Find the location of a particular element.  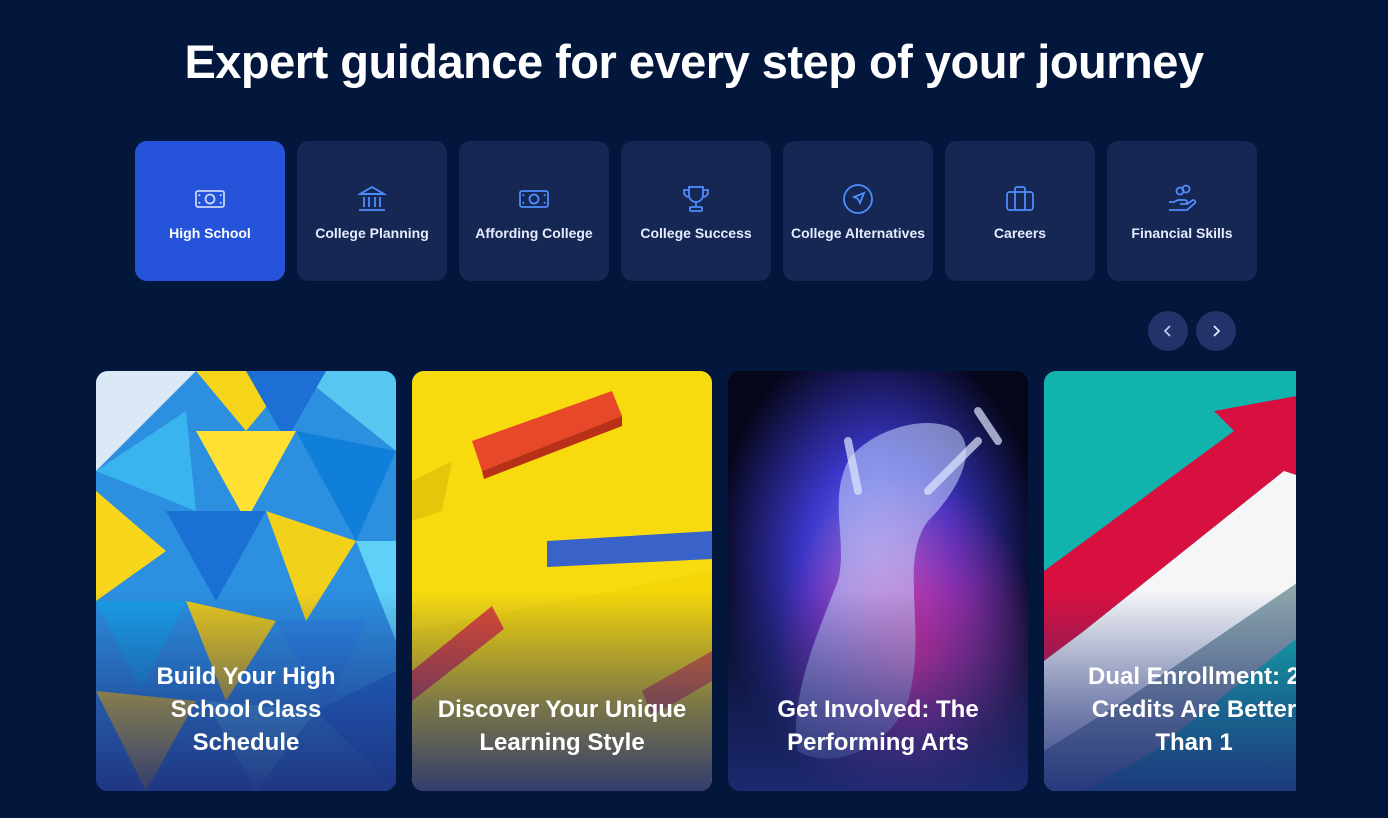

briefcase-icon is located at coordinates (1020, 199).